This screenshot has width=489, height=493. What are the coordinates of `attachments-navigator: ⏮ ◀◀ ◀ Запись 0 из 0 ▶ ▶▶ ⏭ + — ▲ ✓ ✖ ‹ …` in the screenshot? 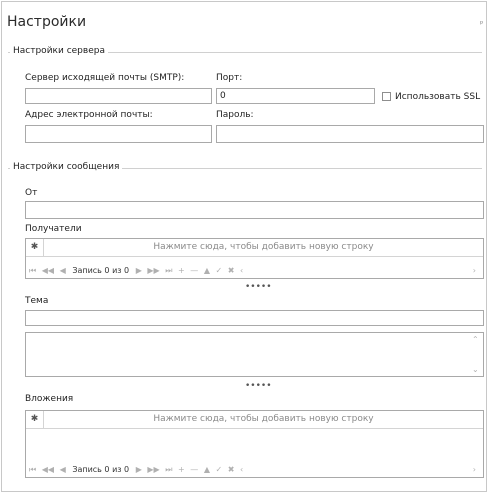 It's located at (254, 470).